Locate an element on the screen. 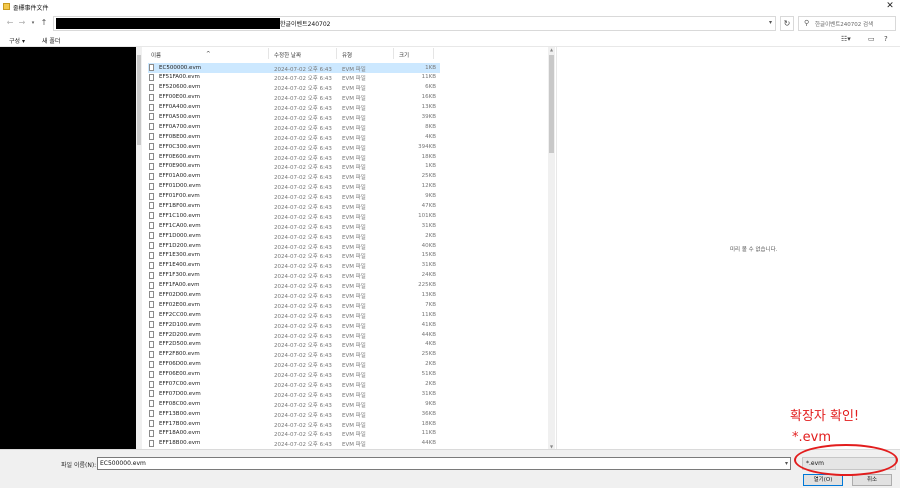 Image resolution: width=900 pixels, height=488 pixels. address-row: ← → ▾ ↑ 한글이벤트240702 ▾ ↻ ⚲ 한글이벤트240702 검색 is located at coordinates (450, 23).